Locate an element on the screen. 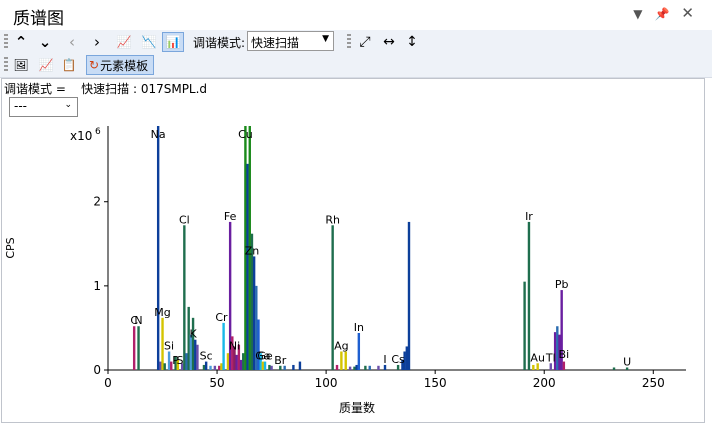 The image size is (712, 425). x-tick-label: 50 is located at coordinates (216, 383).